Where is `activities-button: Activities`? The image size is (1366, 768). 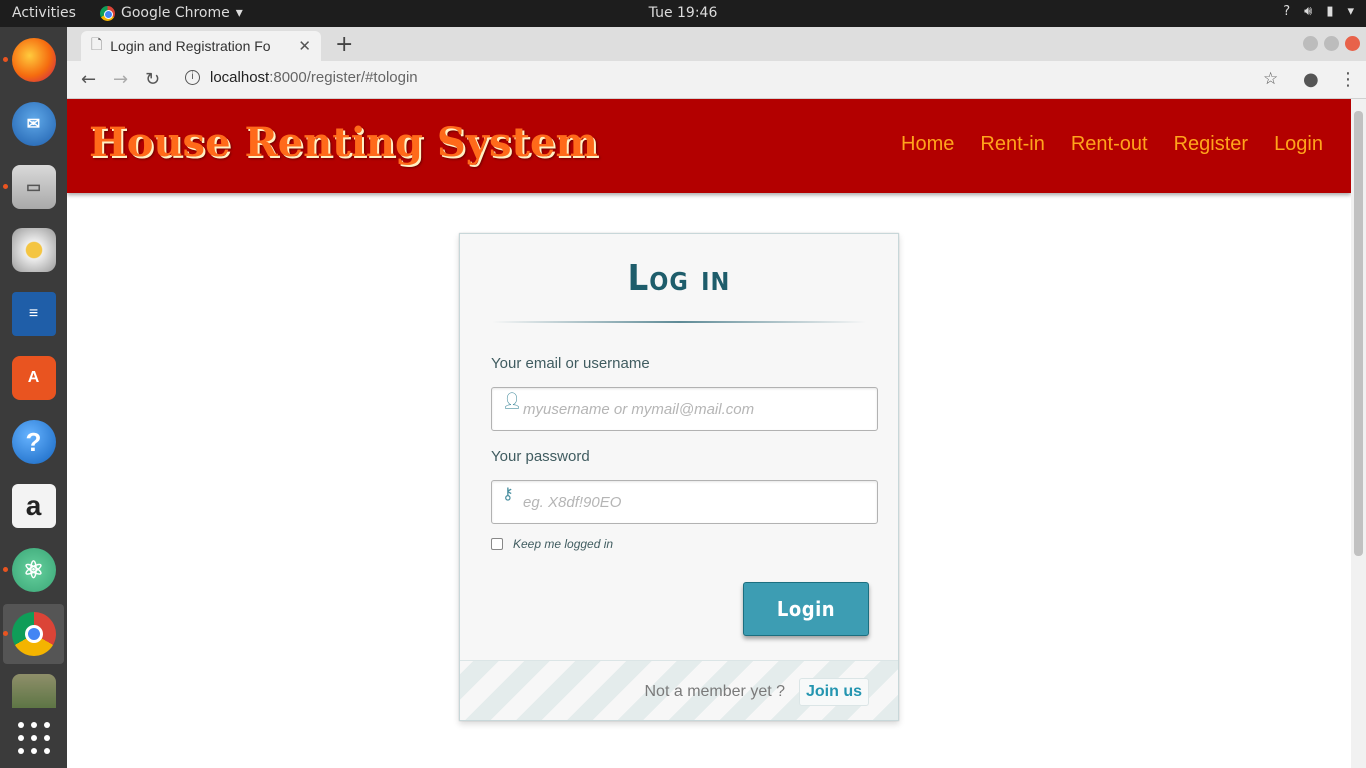
activities-button: Activities is located at coordinates (44, 13).